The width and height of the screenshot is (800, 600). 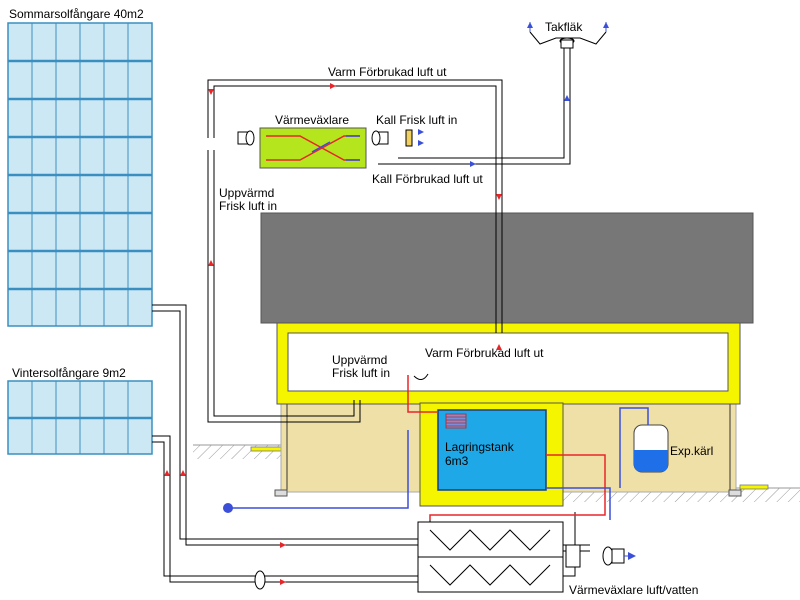 What do you see at coordinates (246, 193) in the screenshot?
I see `heated-fresh-label-1: Uppvärmd` at bounding box center [246, 193].